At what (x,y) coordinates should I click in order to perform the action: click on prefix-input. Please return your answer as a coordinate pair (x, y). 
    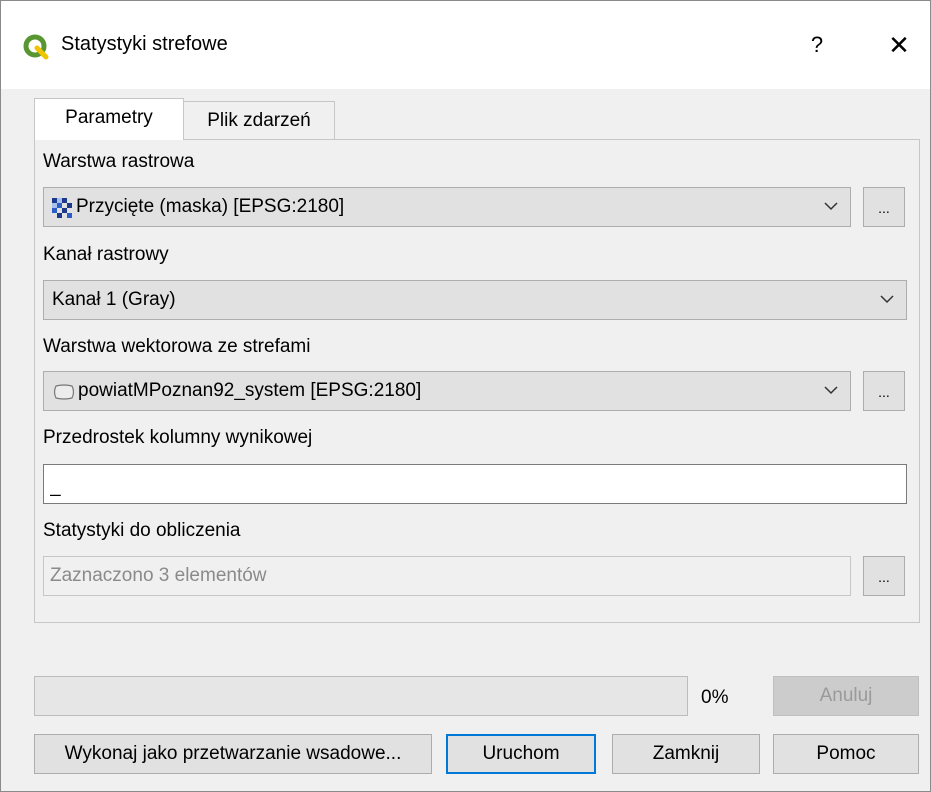
    Looking at the image, I should click on (475, 484).